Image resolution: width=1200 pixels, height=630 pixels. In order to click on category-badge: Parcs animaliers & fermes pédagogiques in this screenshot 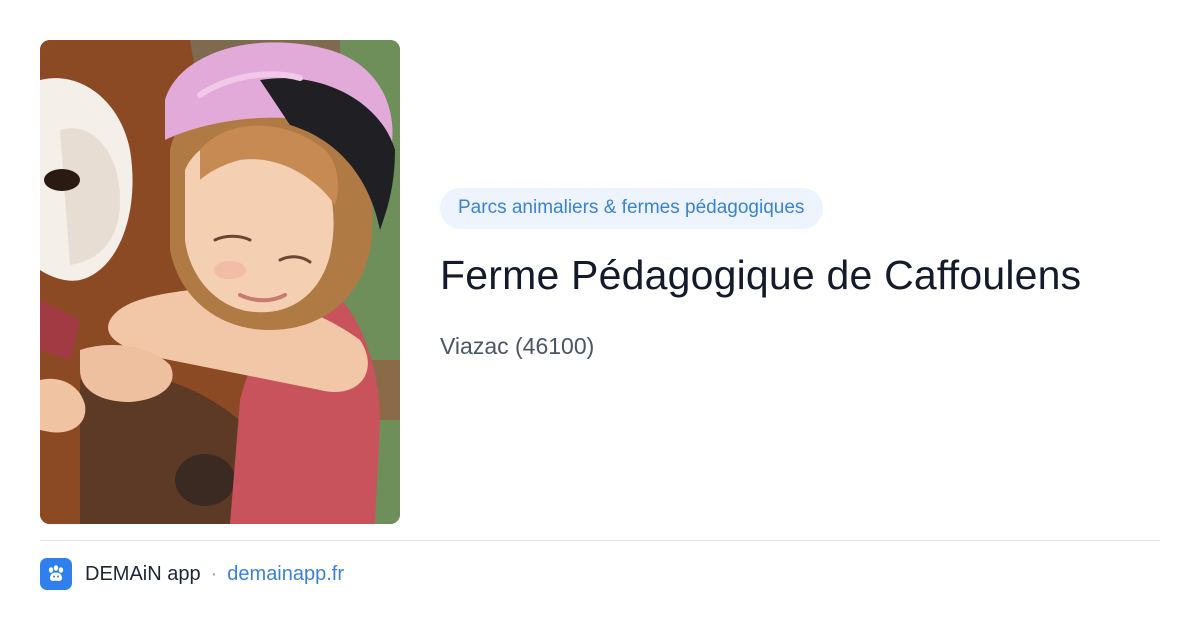, I will do `click(632, 208)`.